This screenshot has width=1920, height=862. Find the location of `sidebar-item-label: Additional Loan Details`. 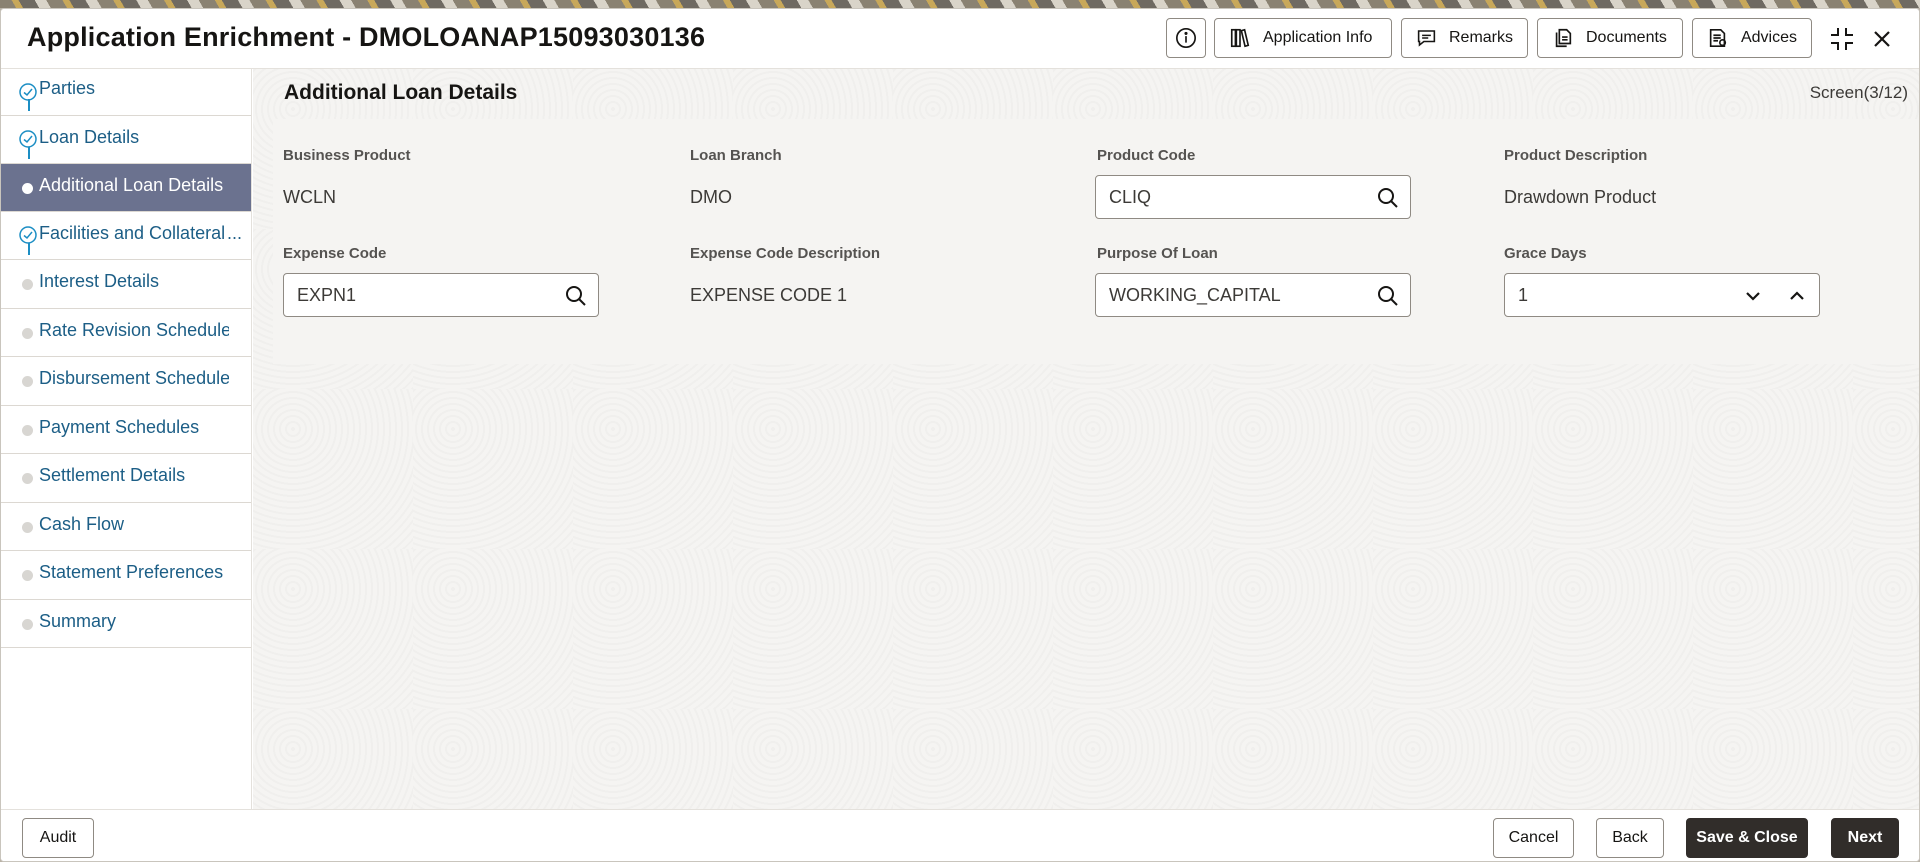

sidebar-item-label: Additional Loan Details is located at coordinates (131, 185).